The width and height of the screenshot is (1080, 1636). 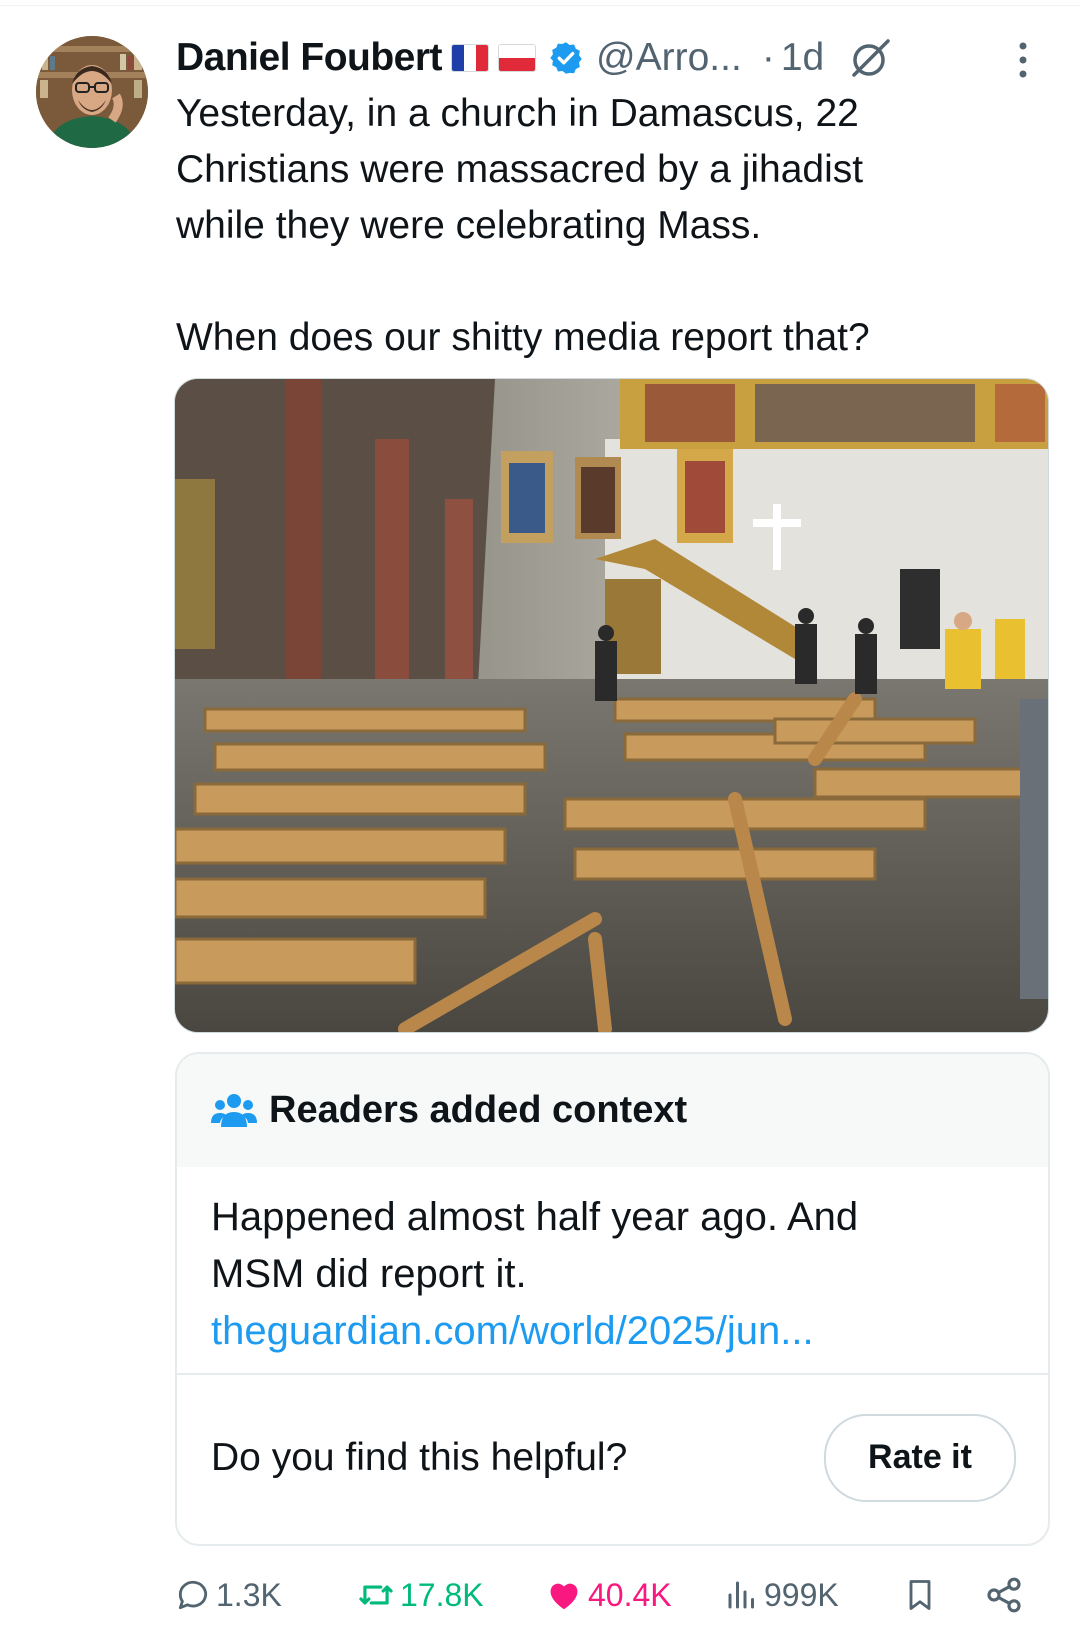 What do you see at coordinates (249, 1594) in the screenshot?
I see `reply-count: 1.3K` at bounding box center [249, 1594].